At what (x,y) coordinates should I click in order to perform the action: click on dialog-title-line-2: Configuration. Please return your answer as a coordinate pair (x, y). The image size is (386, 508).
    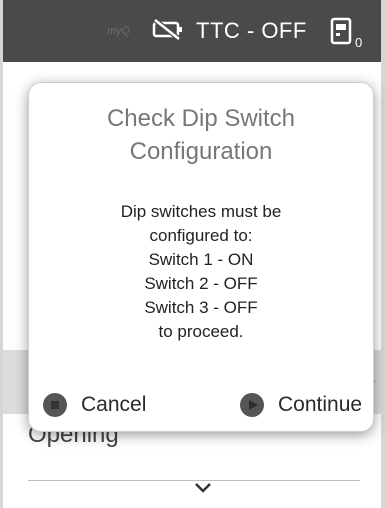
    Looking at the image, I should click on (201, 151).